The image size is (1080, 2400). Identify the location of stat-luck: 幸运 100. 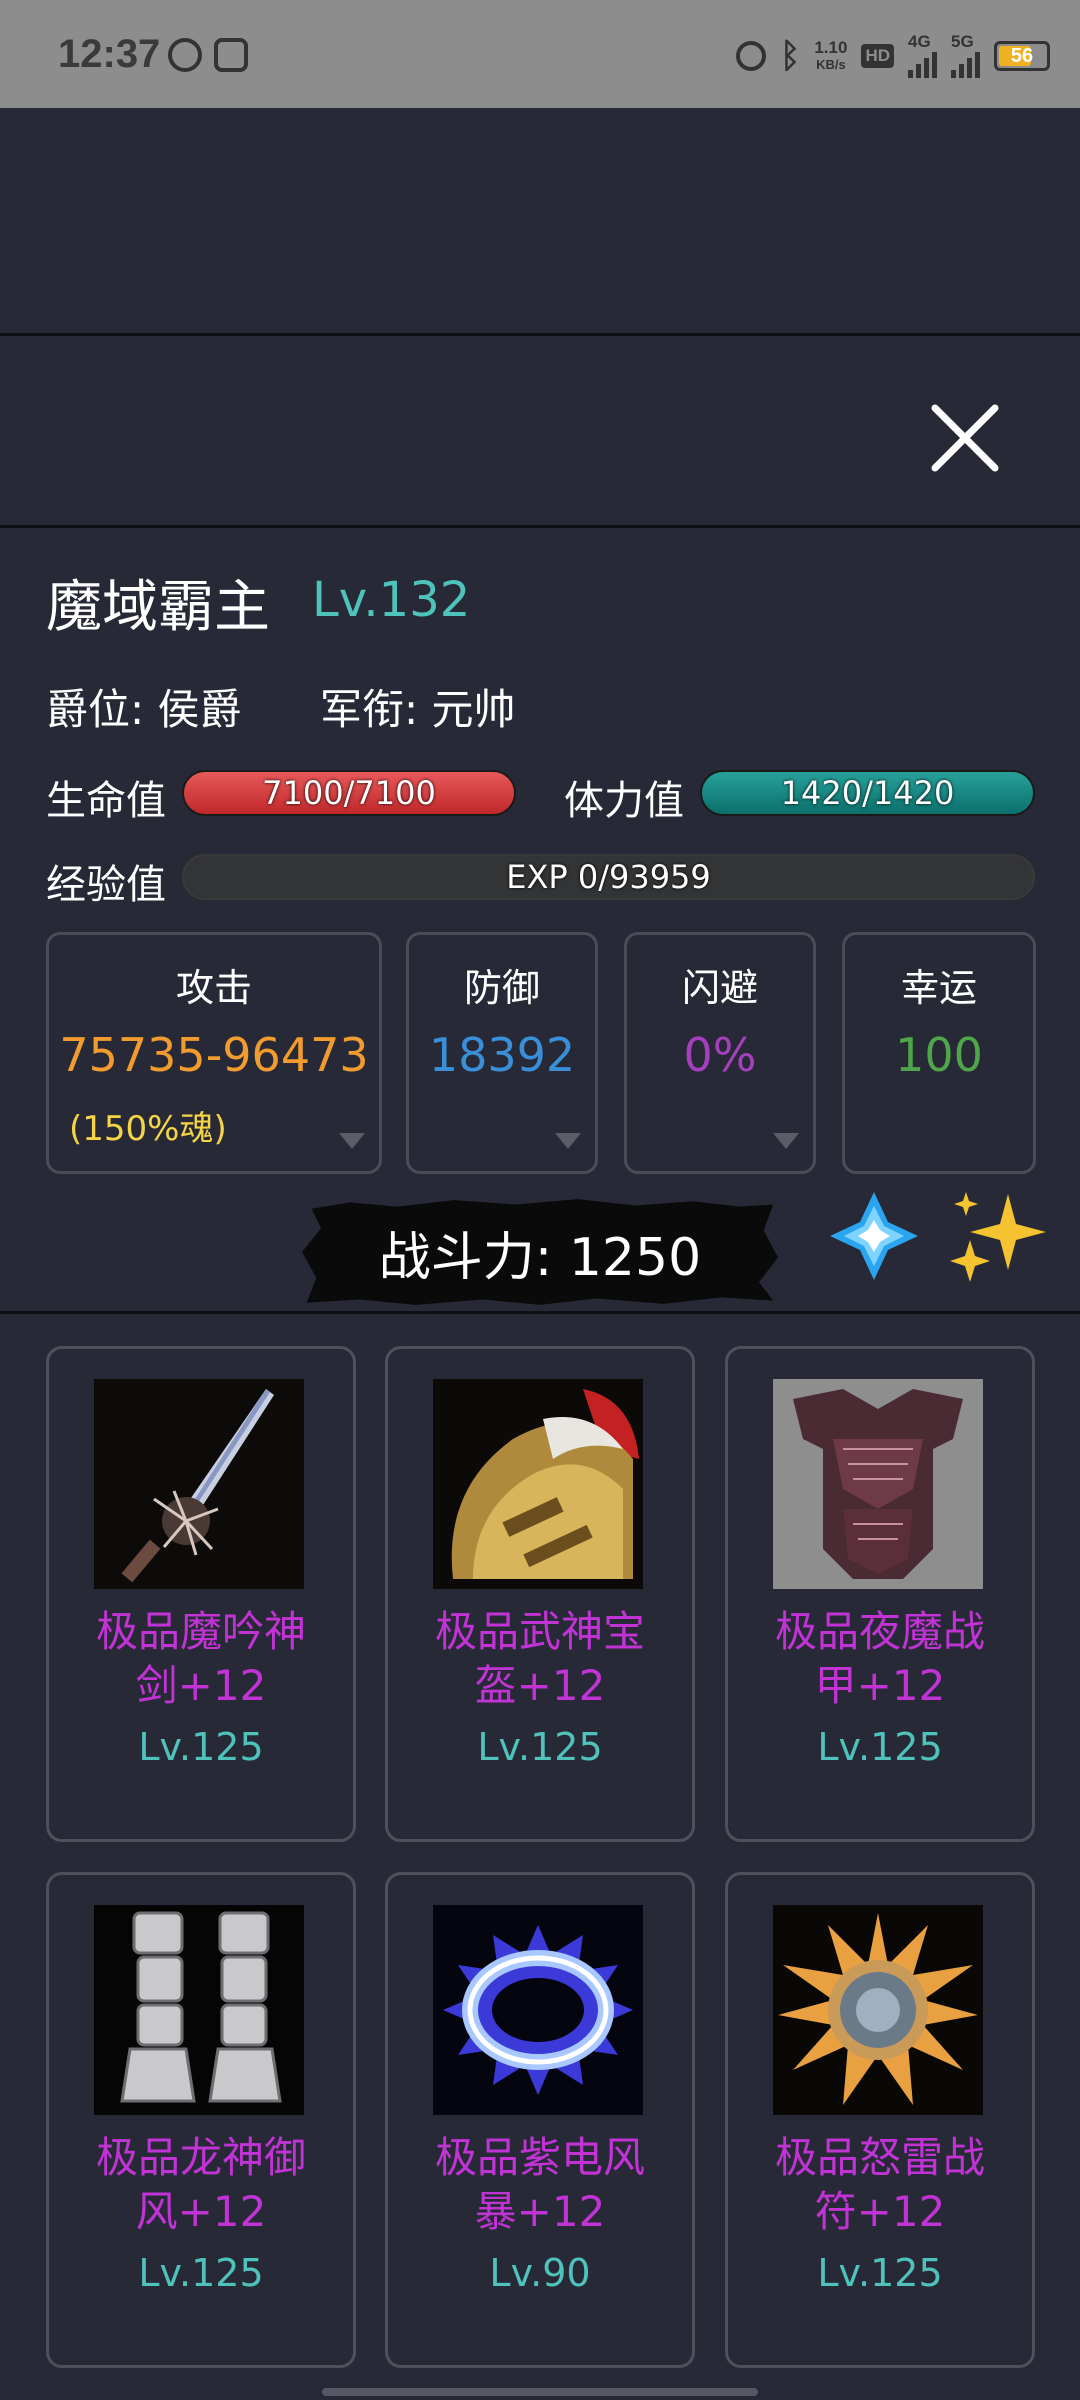
(939, 1053).